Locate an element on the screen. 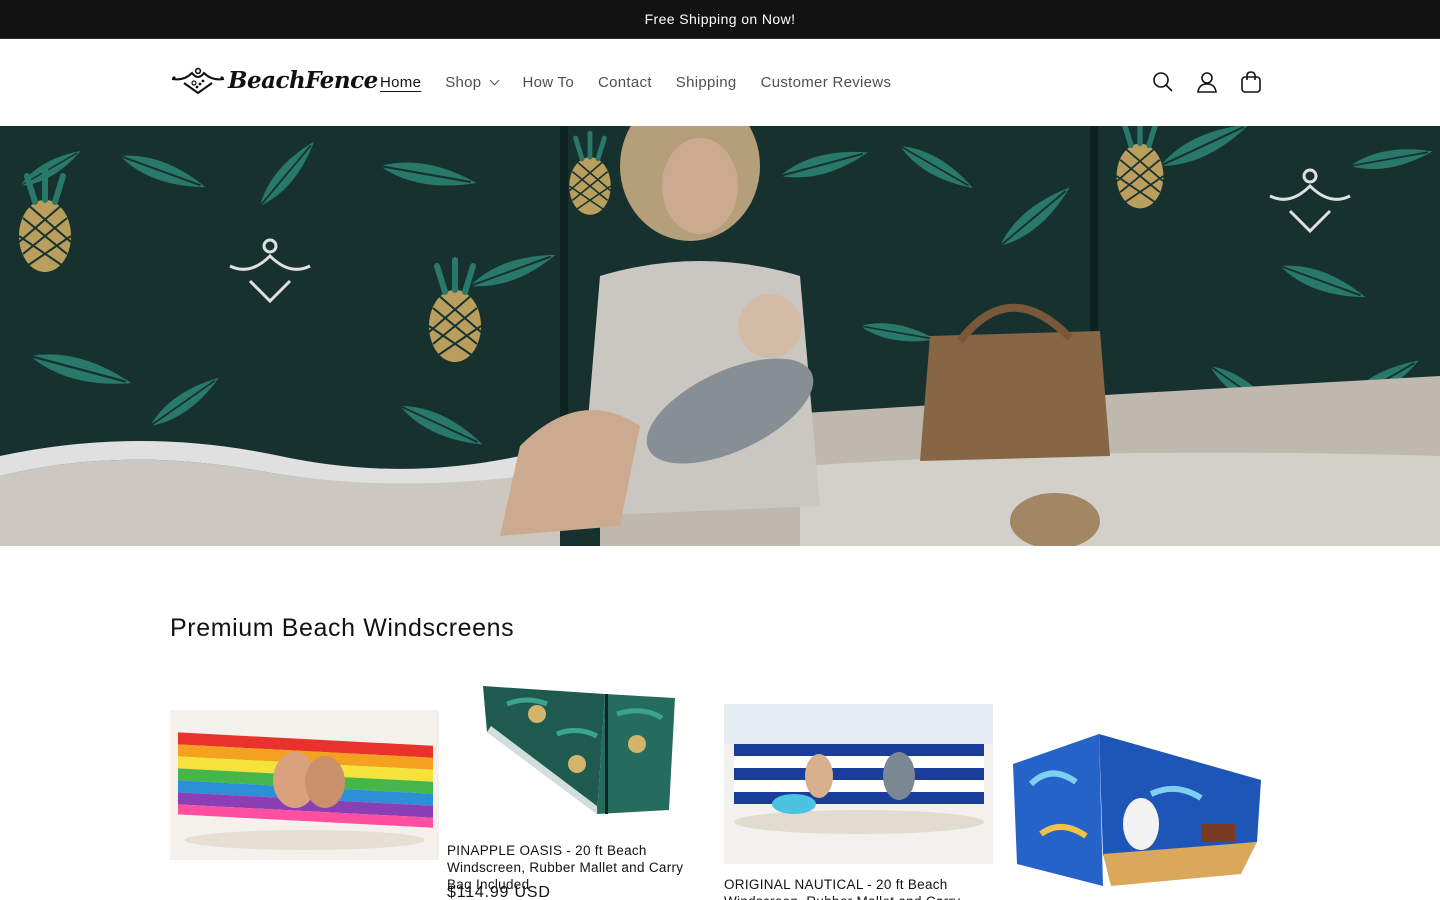  nav-item-shipping: Shipping is located at coordinates (706, 83).